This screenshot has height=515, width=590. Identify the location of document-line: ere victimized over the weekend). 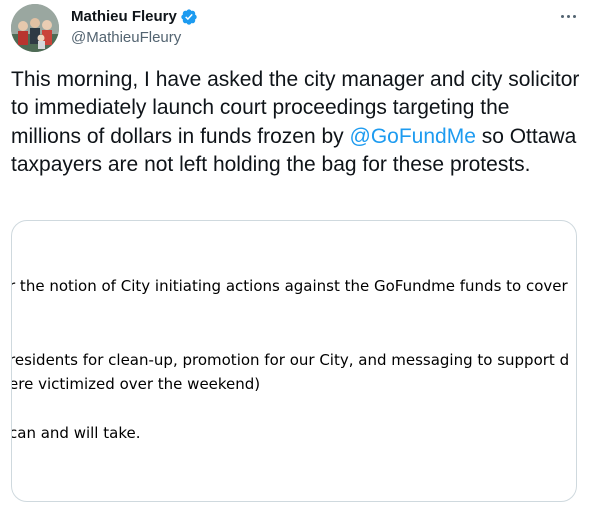
(136, 384).